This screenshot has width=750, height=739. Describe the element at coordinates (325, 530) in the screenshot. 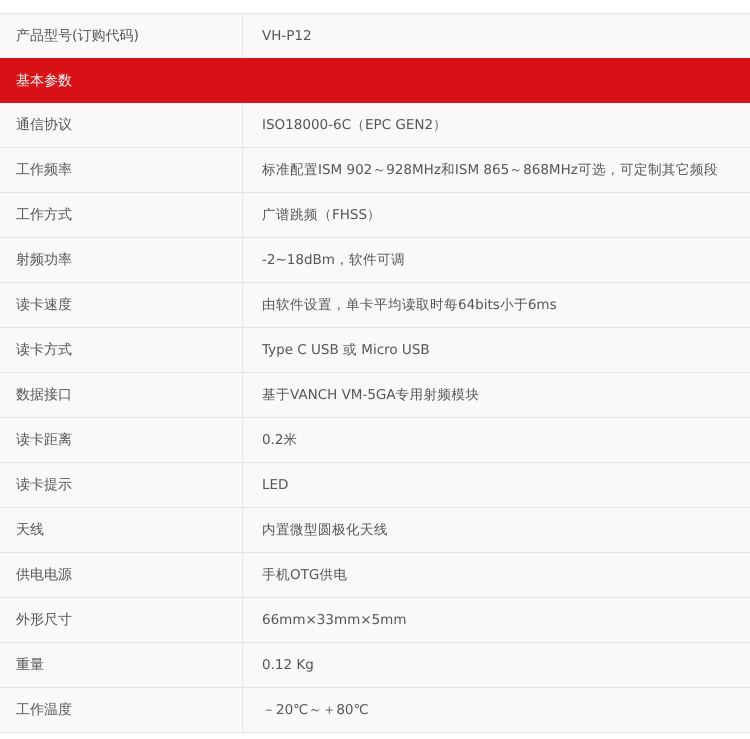

I see `parameter-value: 内置微型圆极化天线` at that location.